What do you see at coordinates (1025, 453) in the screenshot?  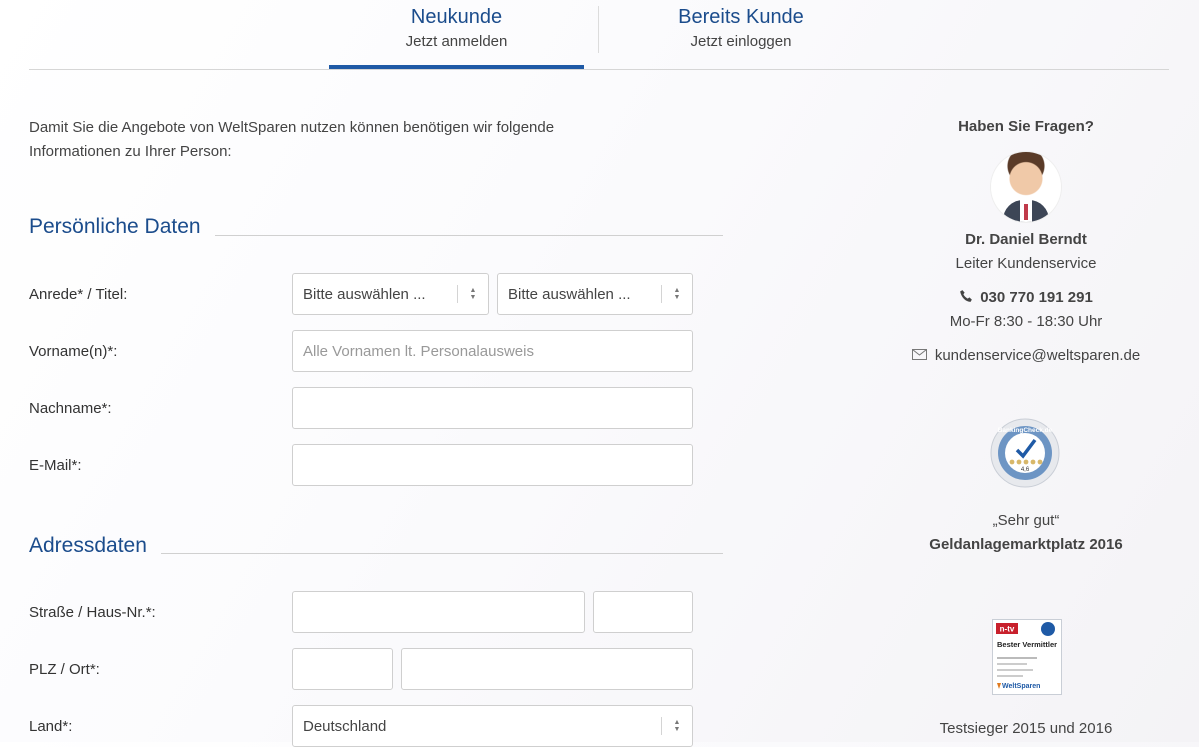 I see `bankingcheck-badge: 4,6 BankingCheck.de` at bounding box center [1025, 453].